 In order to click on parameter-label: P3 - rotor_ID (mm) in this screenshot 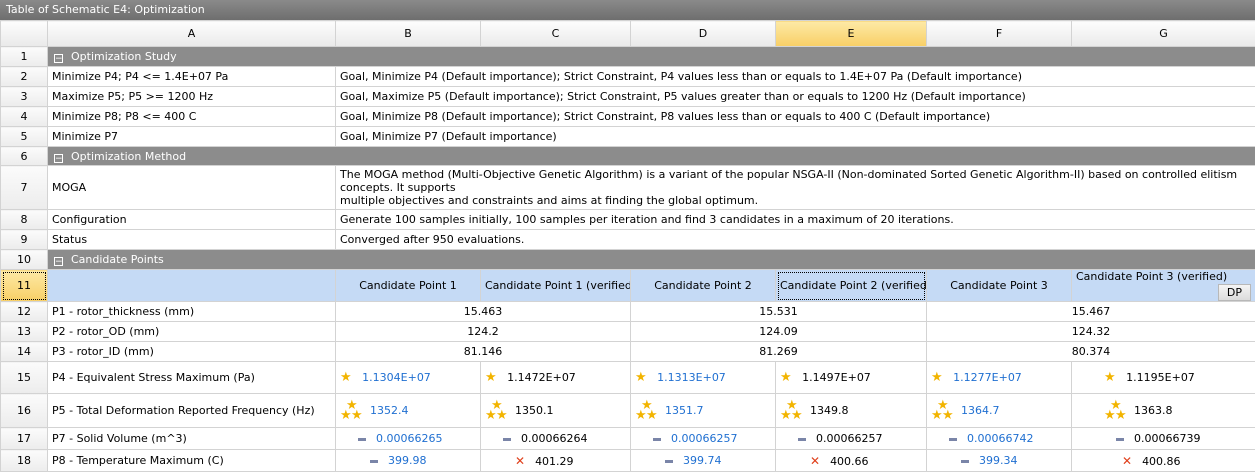, I will do `click(192, 352)`.